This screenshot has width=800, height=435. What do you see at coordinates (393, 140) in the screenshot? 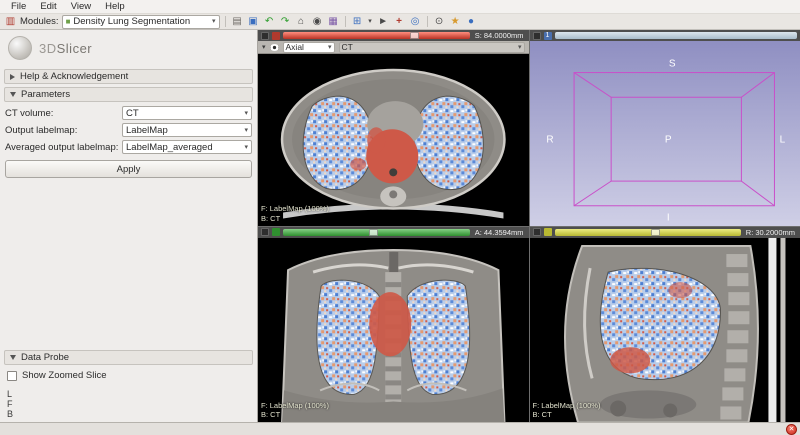
I see `axial-slice-image: F: LabelMap (100%) B: CT` at bounding box center [393, 140].